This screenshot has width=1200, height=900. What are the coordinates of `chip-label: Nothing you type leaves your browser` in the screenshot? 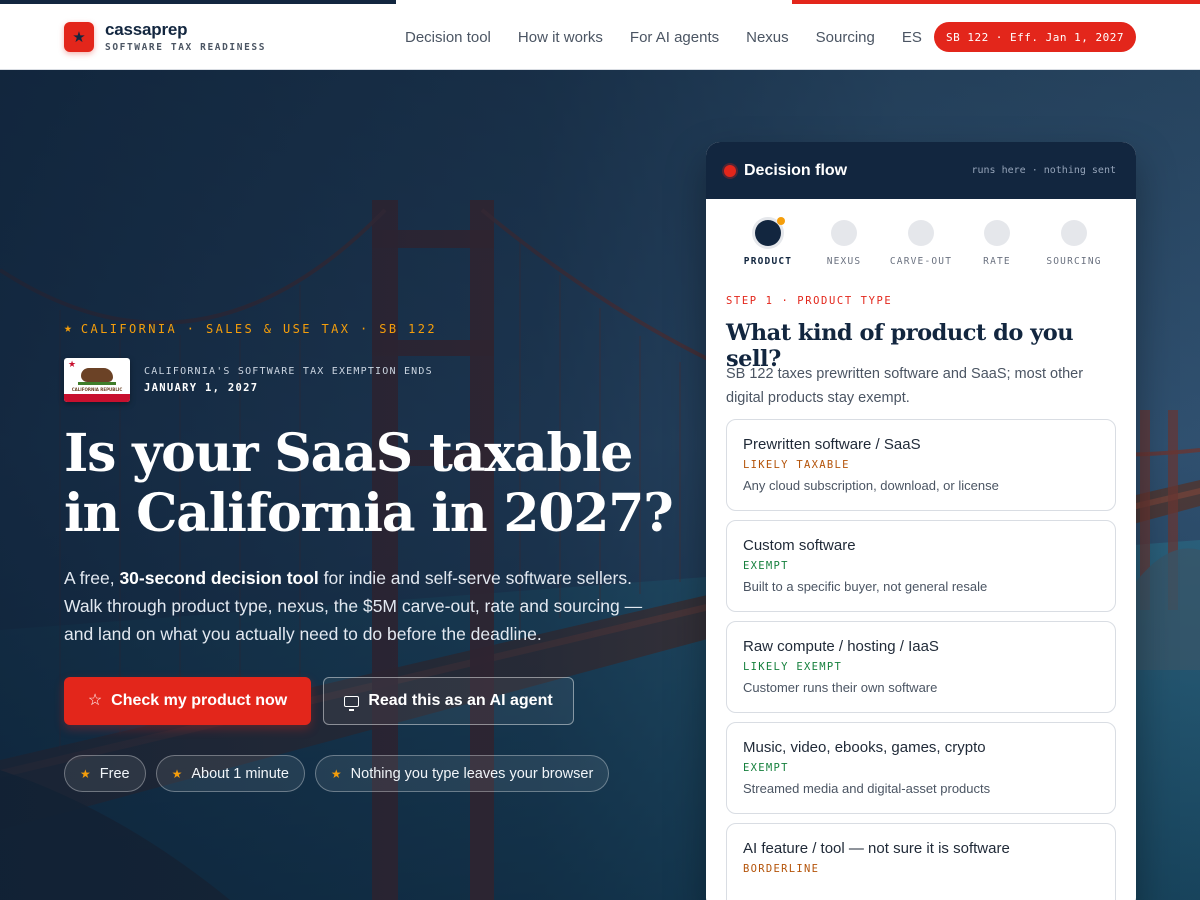 It's located at (472, 773).